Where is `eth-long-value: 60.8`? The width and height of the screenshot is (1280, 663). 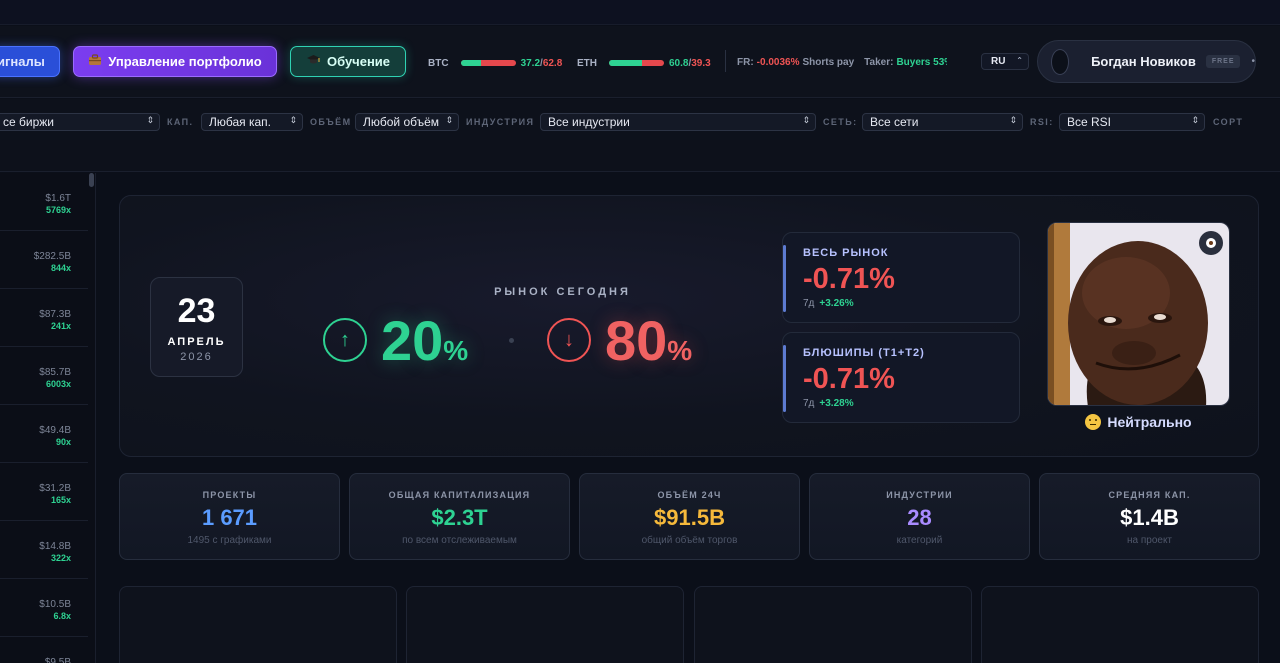
eth-long-value: 60.8 is located at coordinates (679, 63).